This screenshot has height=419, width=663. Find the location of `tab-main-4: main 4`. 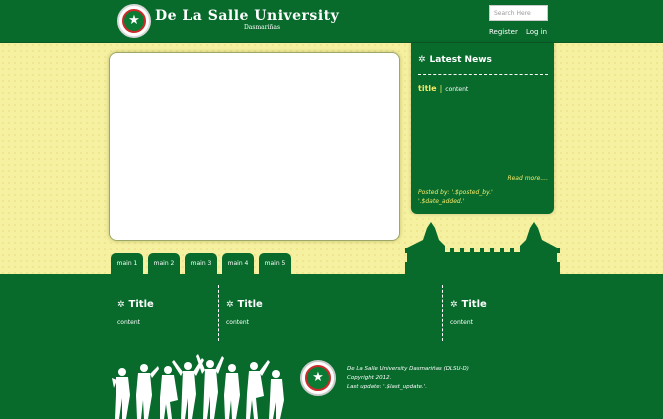

tab-main-4: main 4 is located at coordinates (238, 264).